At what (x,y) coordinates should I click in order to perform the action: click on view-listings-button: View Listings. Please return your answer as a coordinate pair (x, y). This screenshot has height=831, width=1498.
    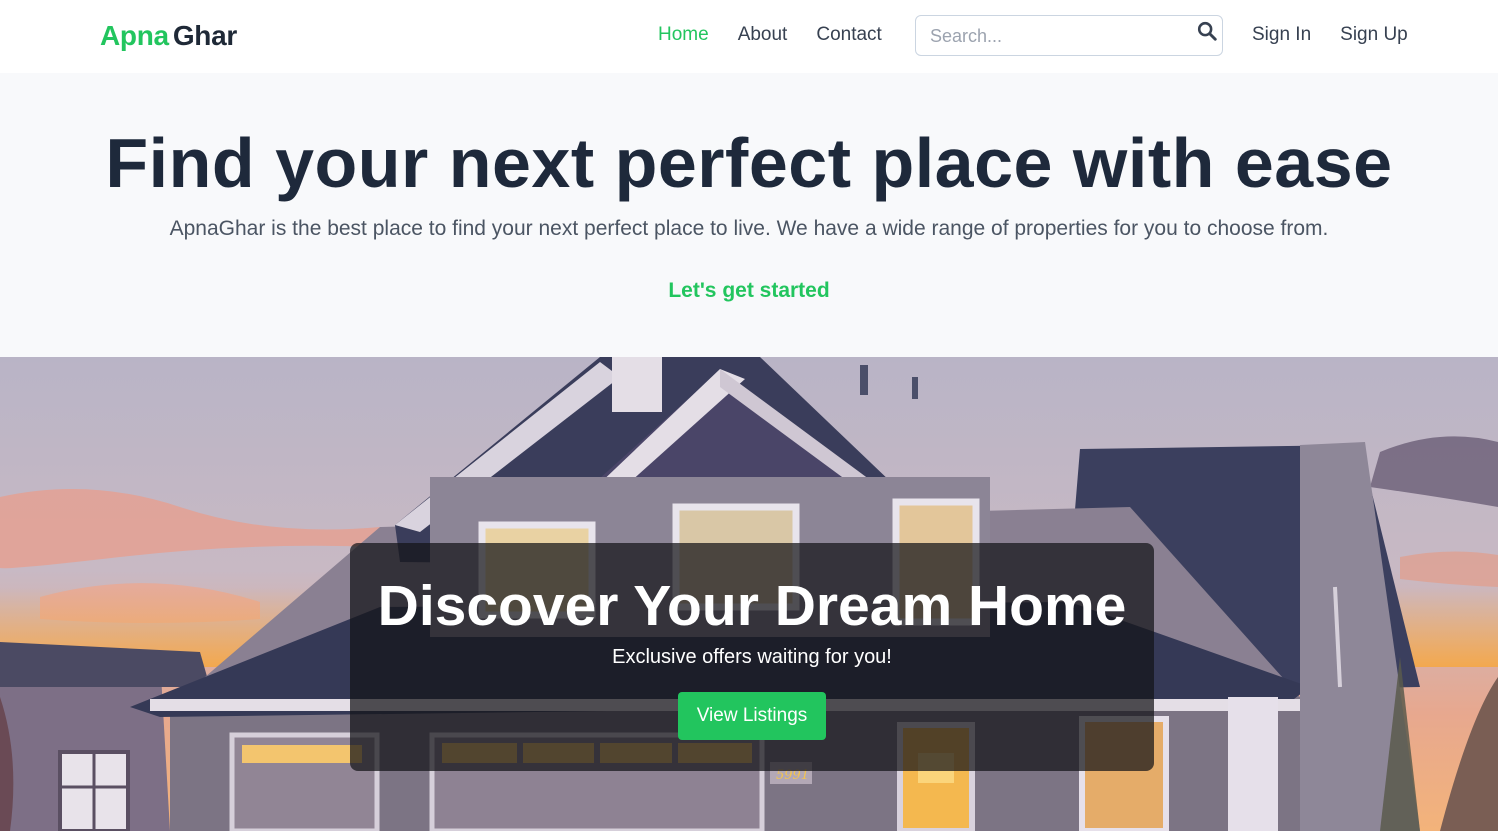
    Looking at the image, I should click on (752, 716).